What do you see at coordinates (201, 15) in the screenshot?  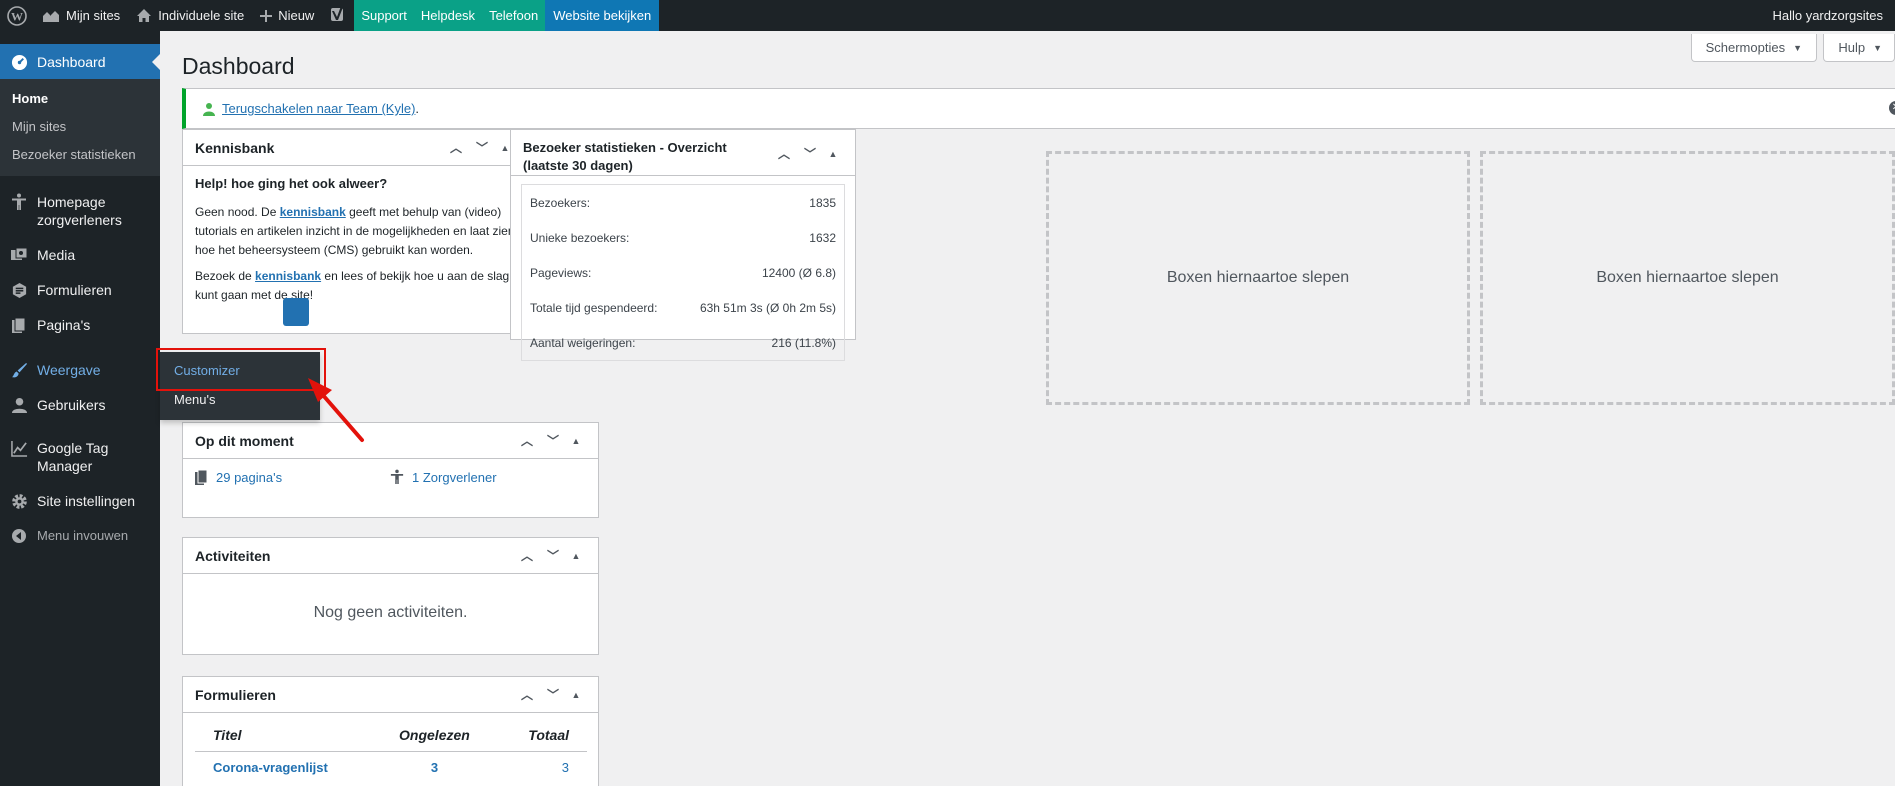 I see `site-name-label: Individuele site` at bounding box center [201, 15].